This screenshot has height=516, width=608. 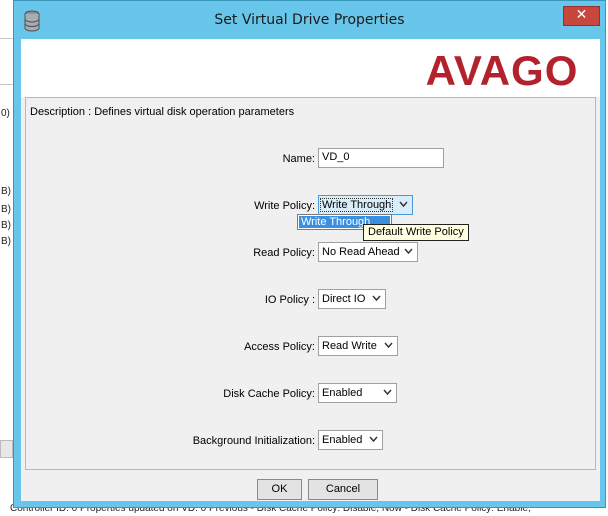 I want to click on write-policy-label: Write Policy:, so click(x=284, y=206).